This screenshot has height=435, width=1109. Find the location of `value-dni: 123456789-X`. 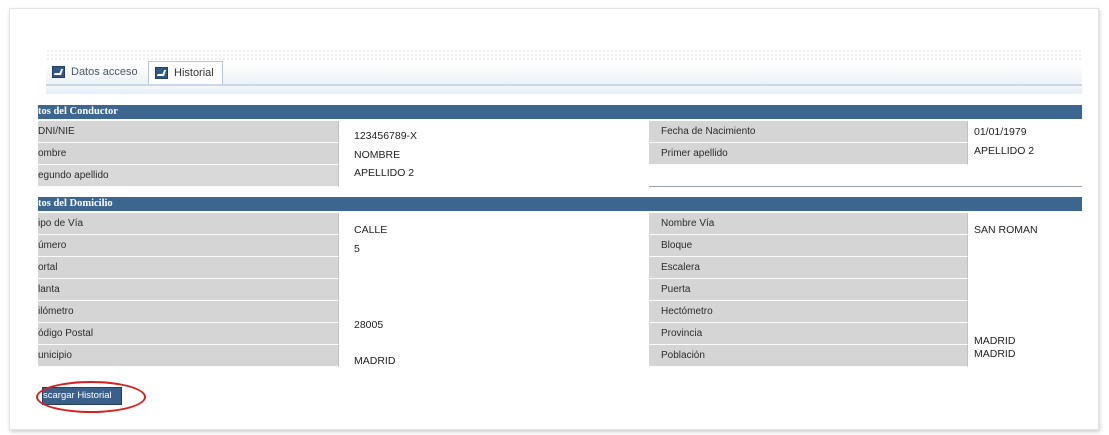

value-dni: 123456789-X is located at coordinates (386, 136).